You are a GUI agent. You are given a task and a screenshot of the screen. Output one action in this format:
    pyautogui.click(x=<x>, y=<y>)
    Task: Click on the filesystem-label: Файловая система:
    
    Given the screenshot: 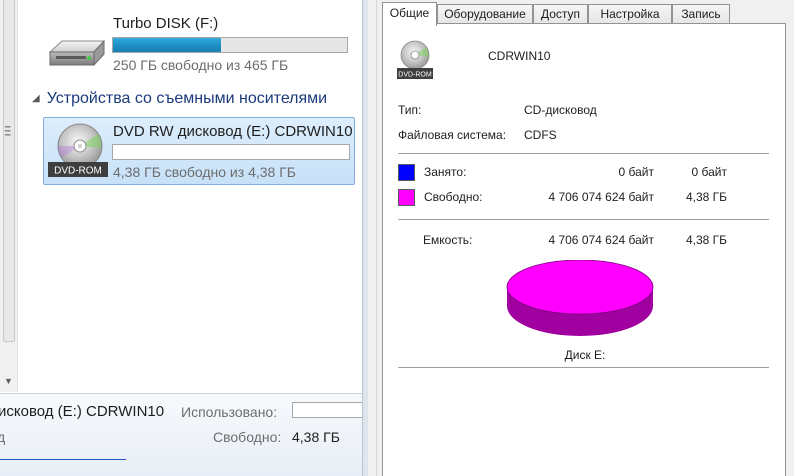 What is the action you would take?
    pyautogui.click(x=452, y=135)
    